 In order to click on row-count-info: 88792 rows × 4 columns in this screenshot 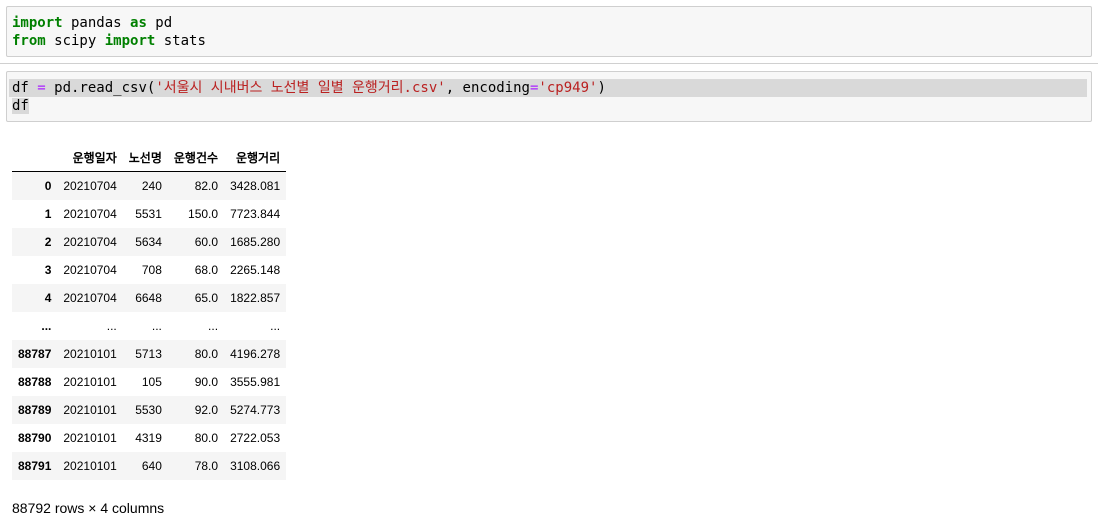, I will do `click(88, 508)`.